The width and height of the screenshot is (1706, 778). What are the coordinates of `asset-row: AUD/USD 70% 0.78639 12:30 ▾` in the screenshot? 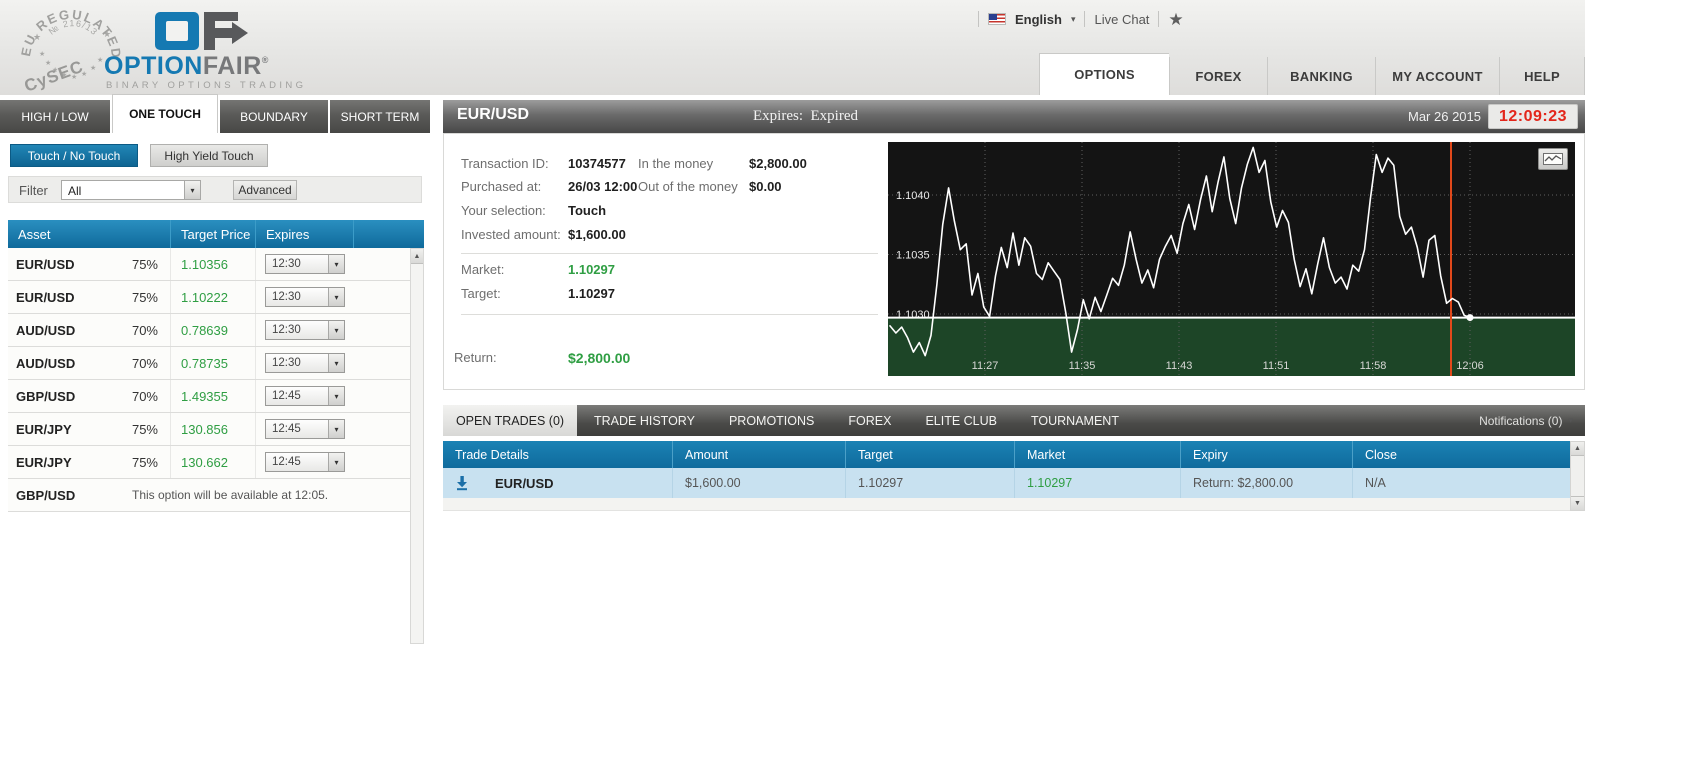 It's located at (209, 330).